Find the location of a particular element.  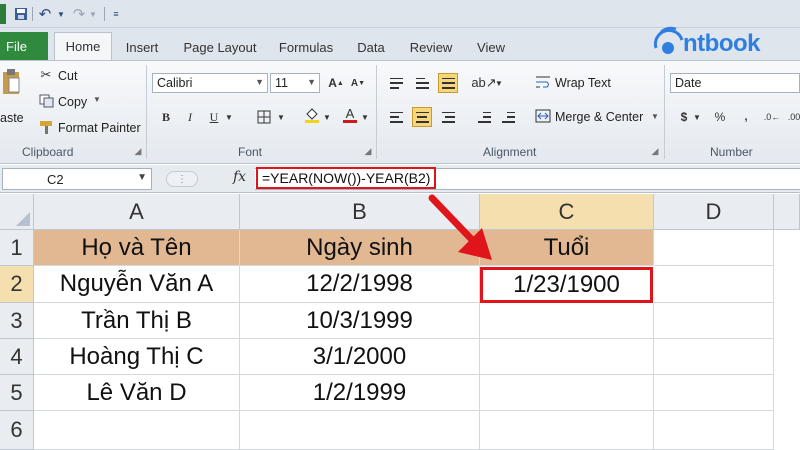

cell-c2-selected: 1/23/1900 is located at coordinates (566, 285).